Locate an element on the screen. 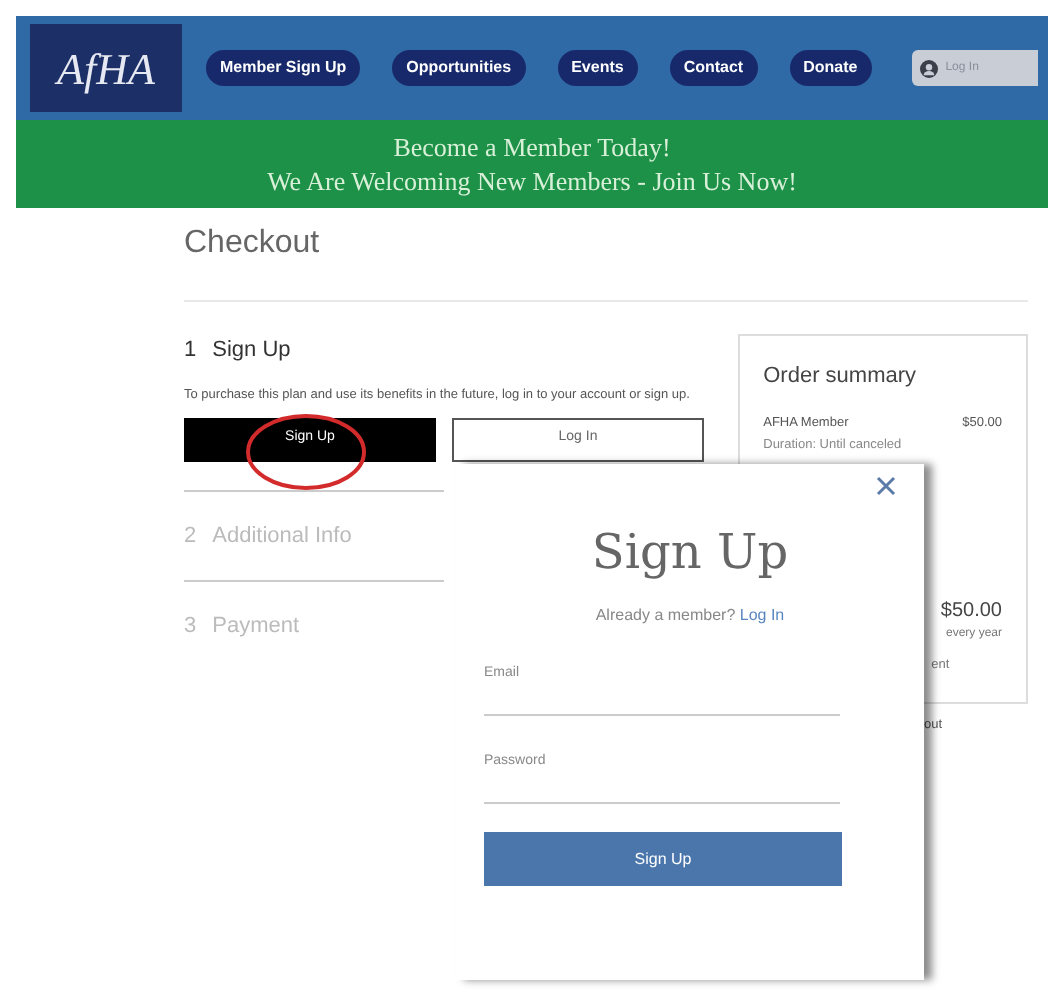 This screenshot has height=994, width=1048. member-prompt: Already a member? is located at coordinates (665, 615).